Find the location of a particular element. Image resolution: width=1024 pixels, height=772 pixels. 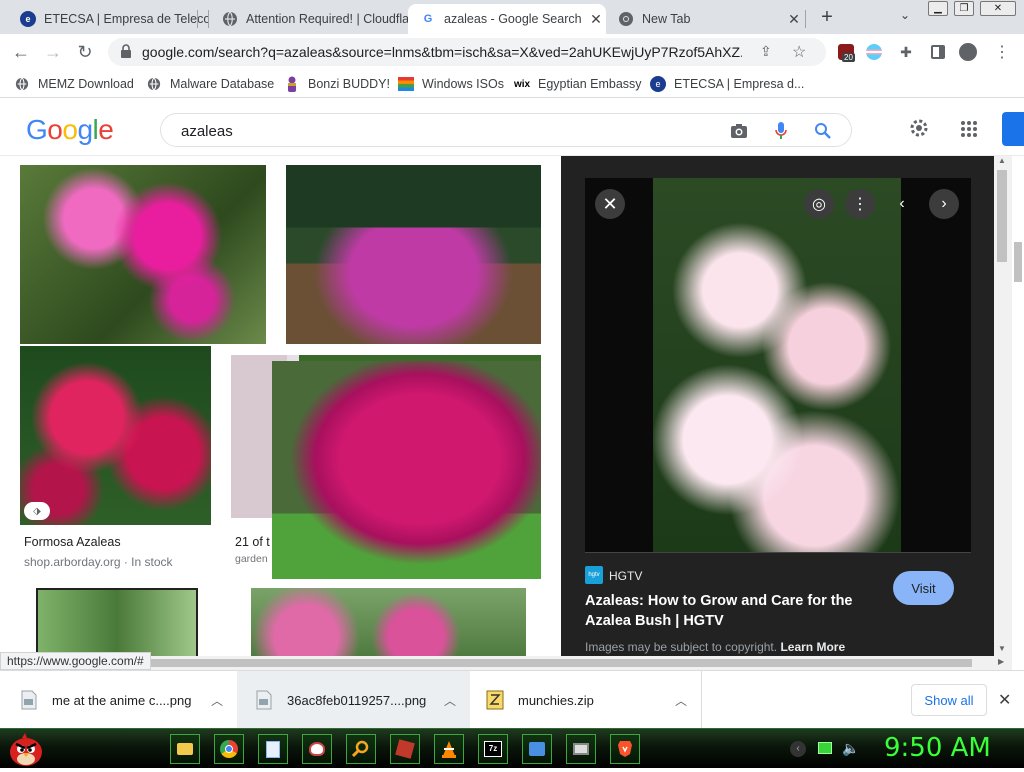

horizontal-scrollbar-thumb is located at coordinates (561, 663).